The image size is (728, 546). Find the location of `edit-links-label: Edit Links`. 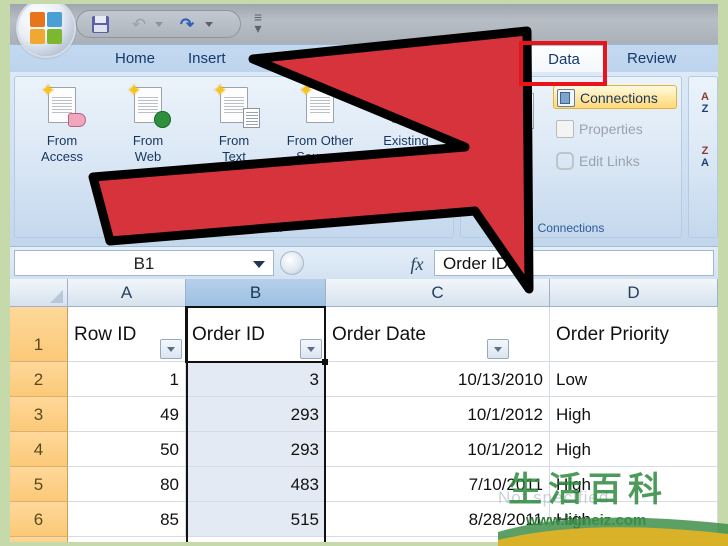

edit-links-label: Edit Links is located at coordinates (609, 161).